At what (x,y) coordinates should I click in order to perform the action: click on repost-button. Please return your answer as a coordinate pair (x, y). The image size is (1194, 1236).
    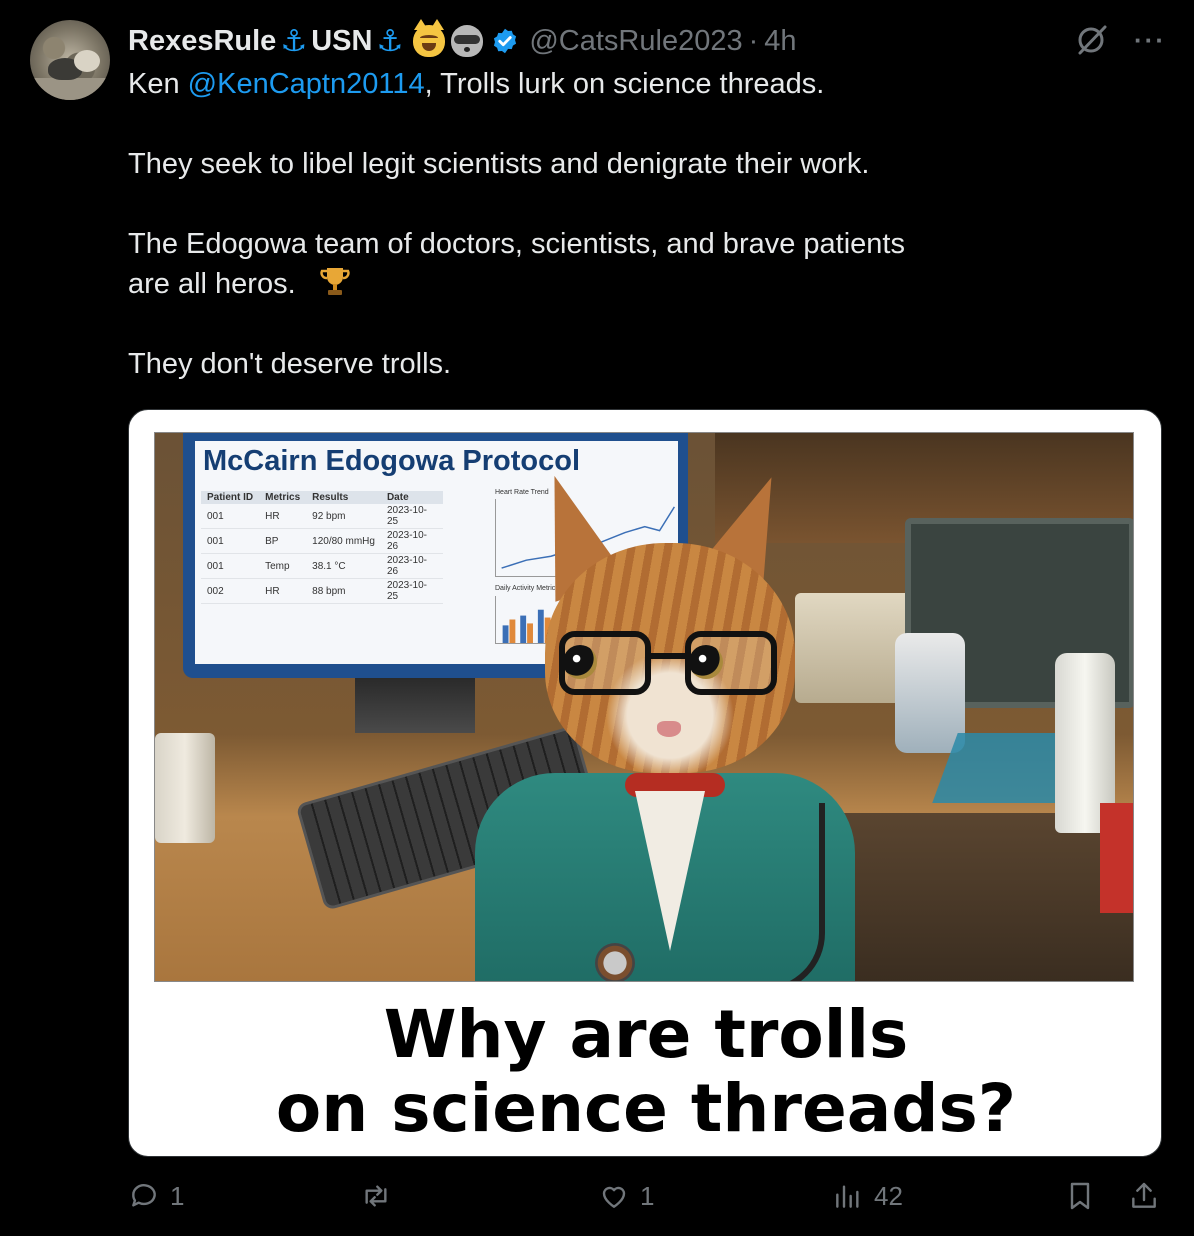
    Looking at the image, I should click on (381, 1196).